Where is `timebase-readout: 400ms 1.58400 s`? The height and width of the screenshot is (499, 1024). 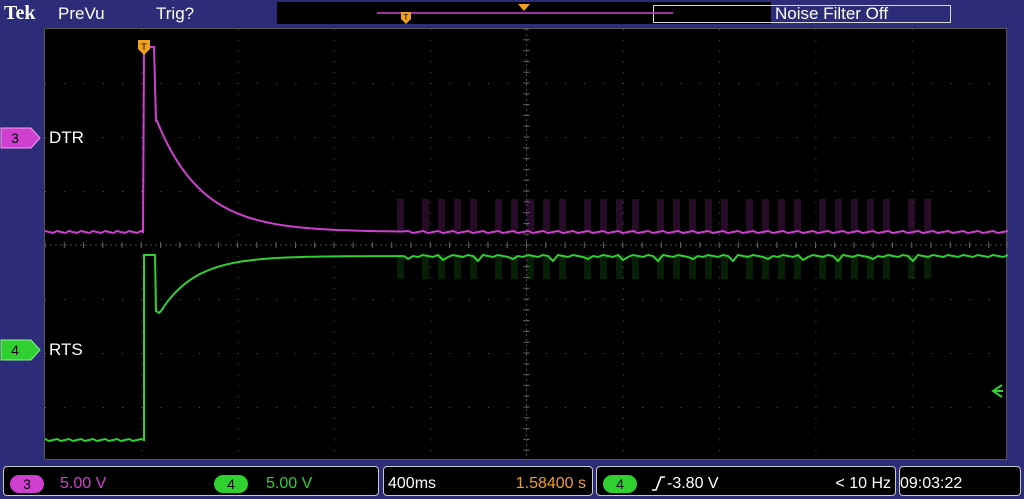 timebase-readout: 400ms 1.58400 s is located at coordinates (488, 481).